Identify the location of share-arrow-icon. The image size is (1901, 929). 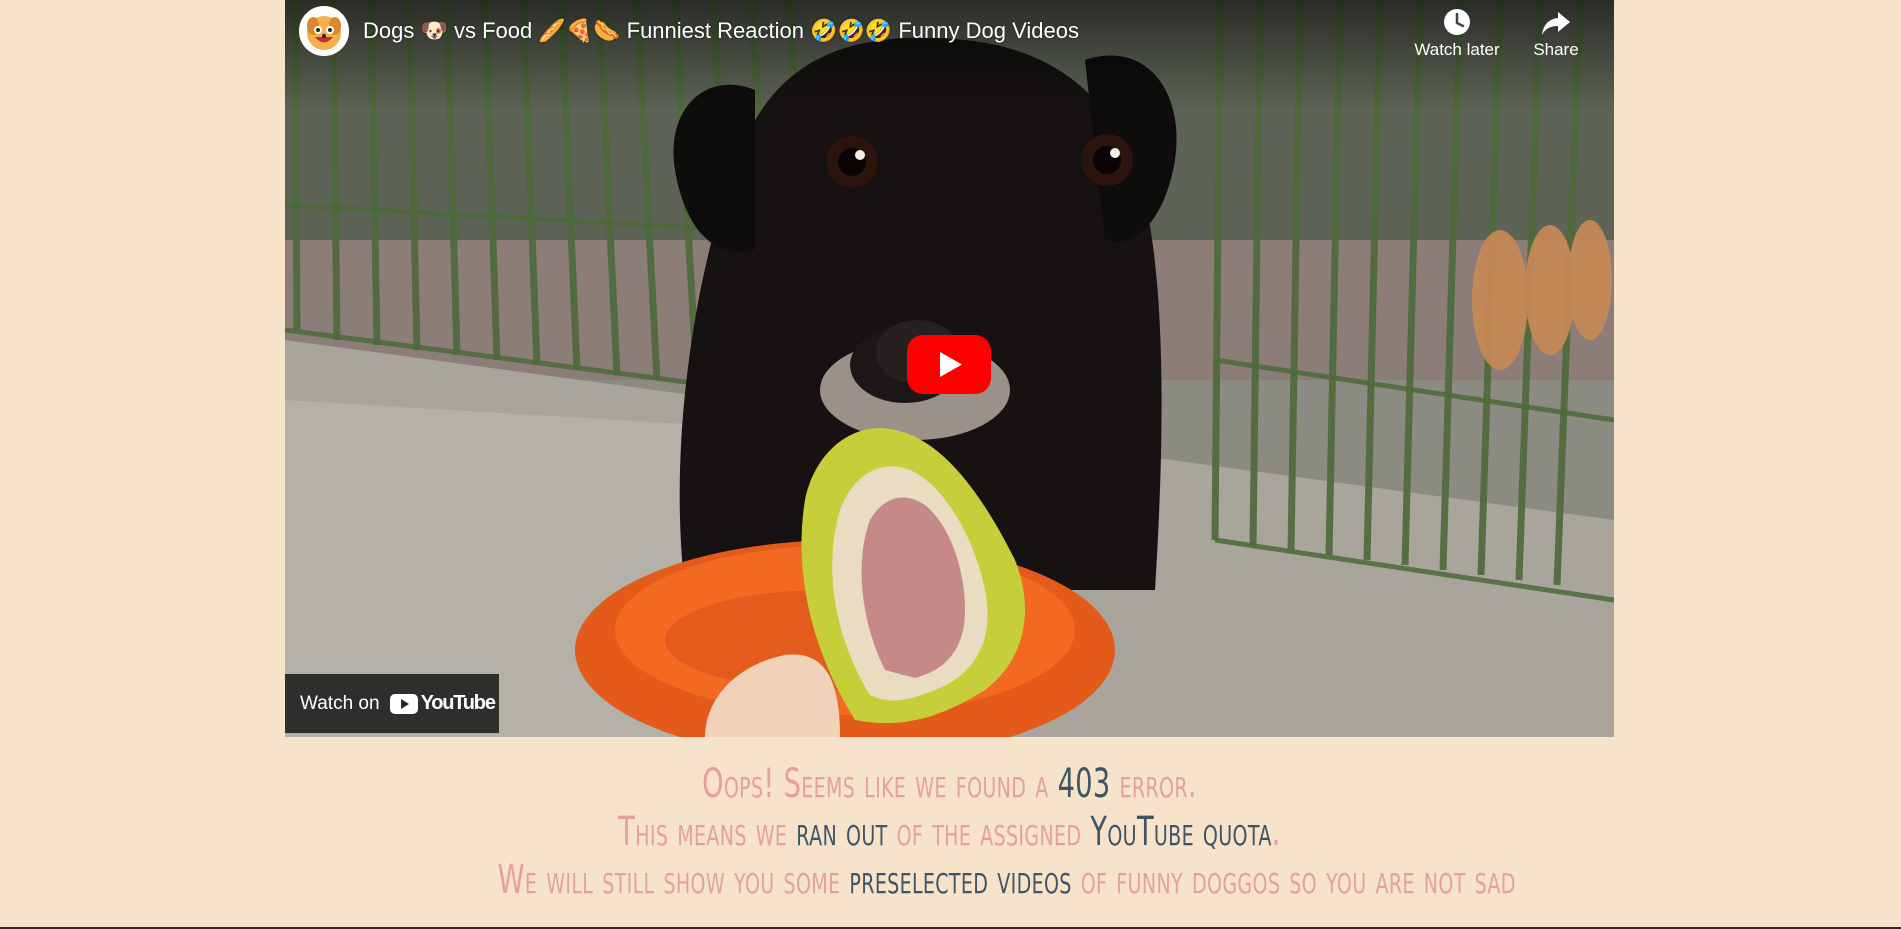
(1556, 22).